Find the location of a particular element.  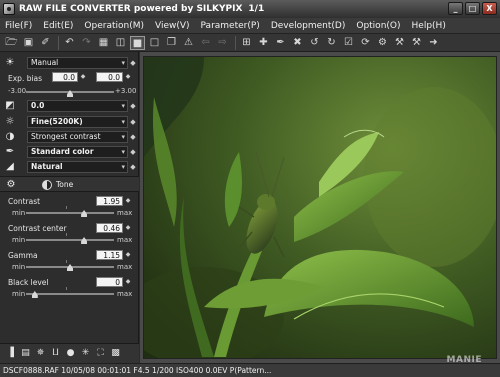

eraser-icon: ✐ is located at coordinates (45, 43).